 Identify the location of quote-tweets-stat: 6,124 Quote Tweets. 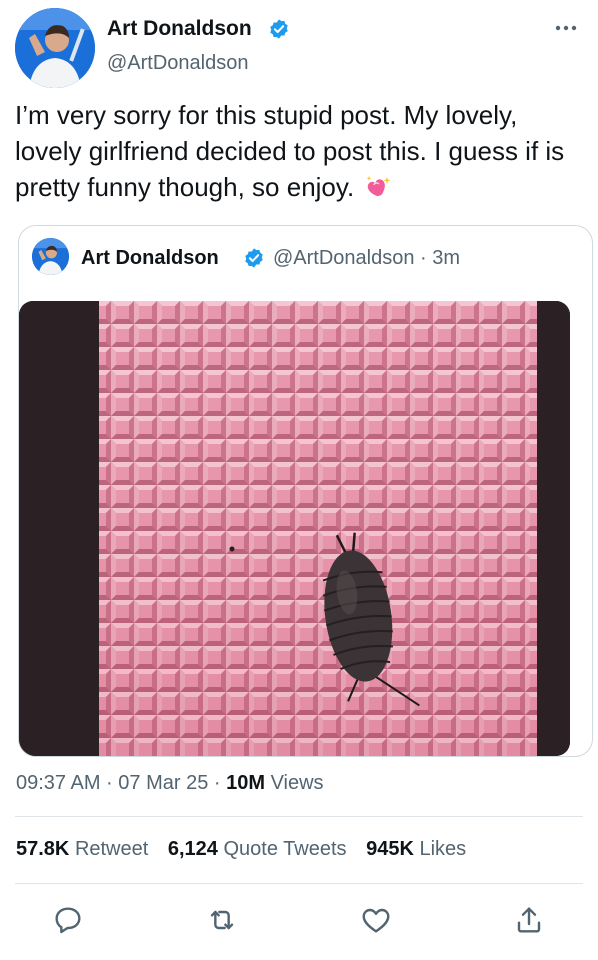
(257, 849).